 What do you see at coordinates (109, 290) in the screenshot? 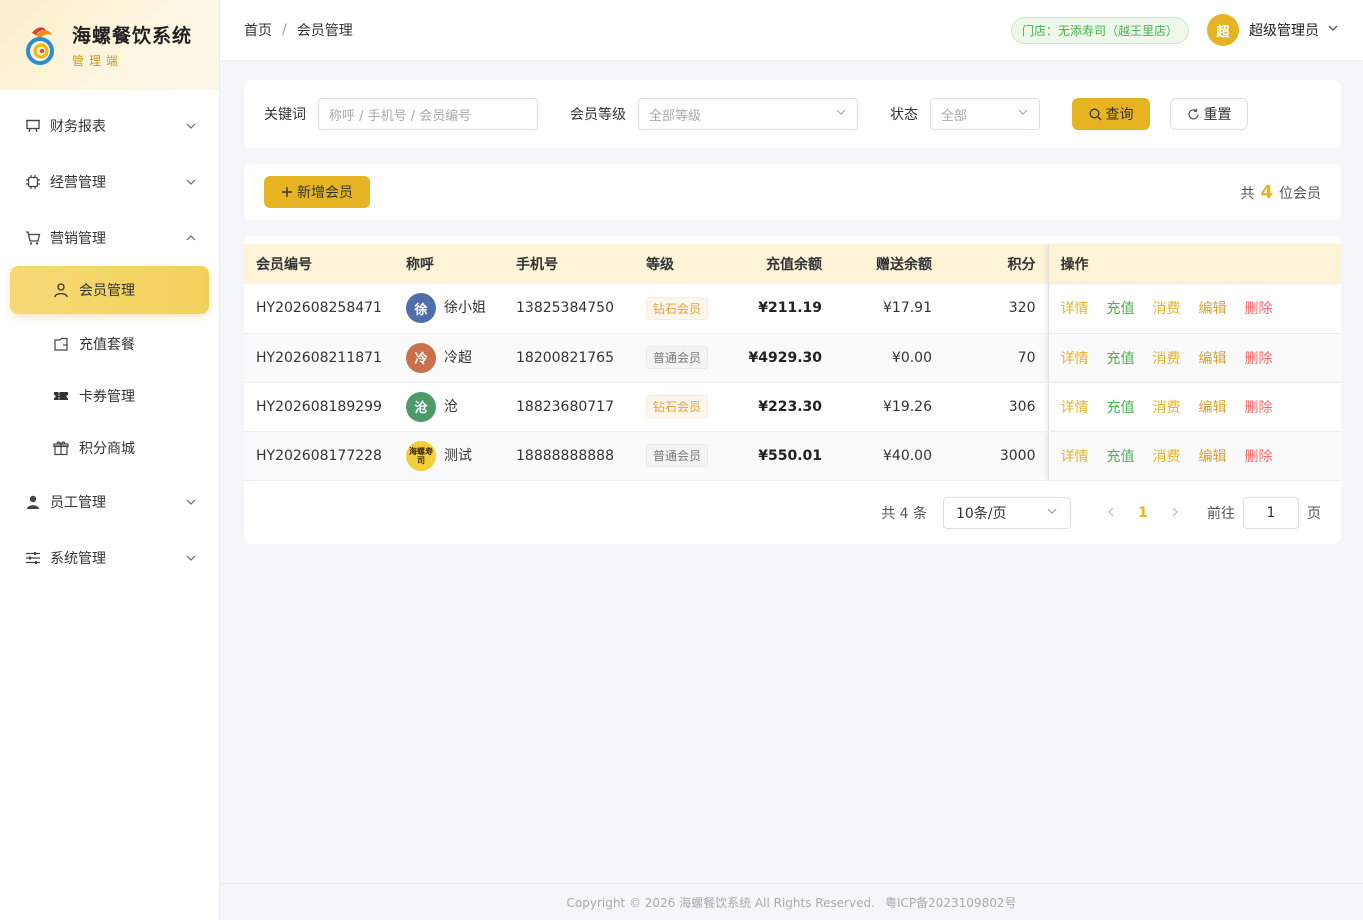
I see `sidebar-item-members: 会员管理` at bounding box center [109, 290].